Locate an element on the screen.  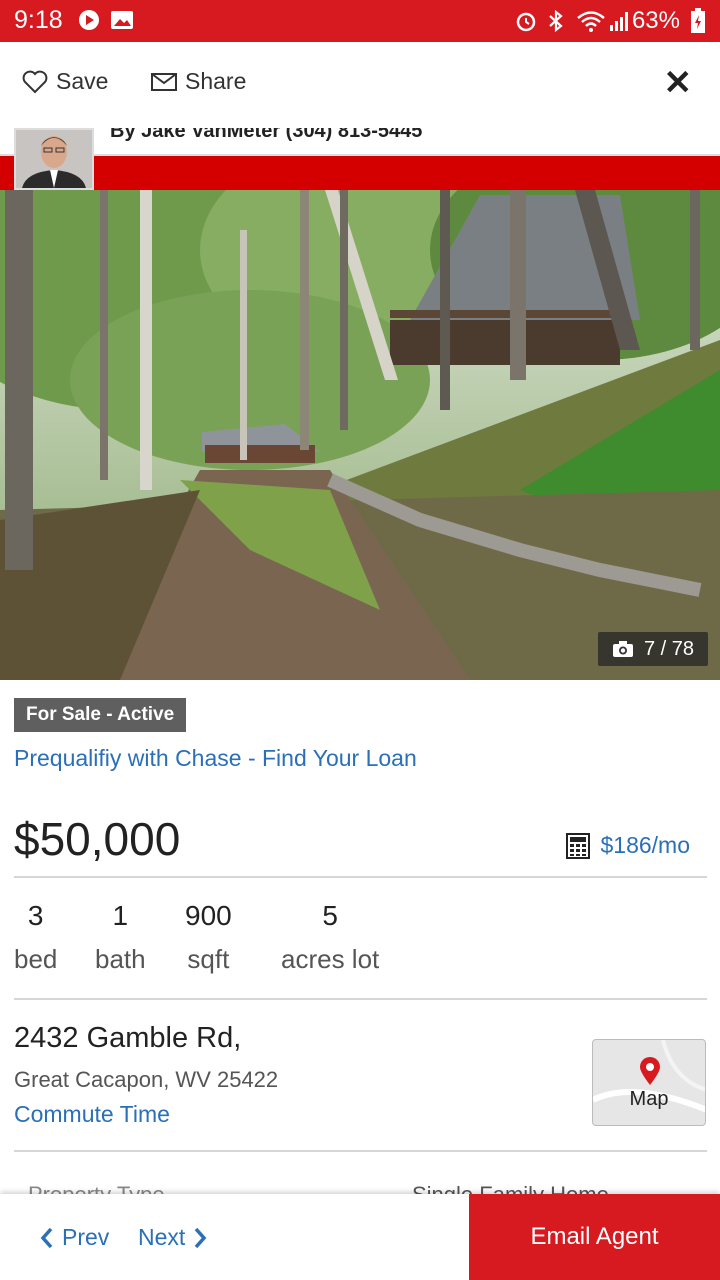
close-button: ✕ is located at coordinates (678, 83).